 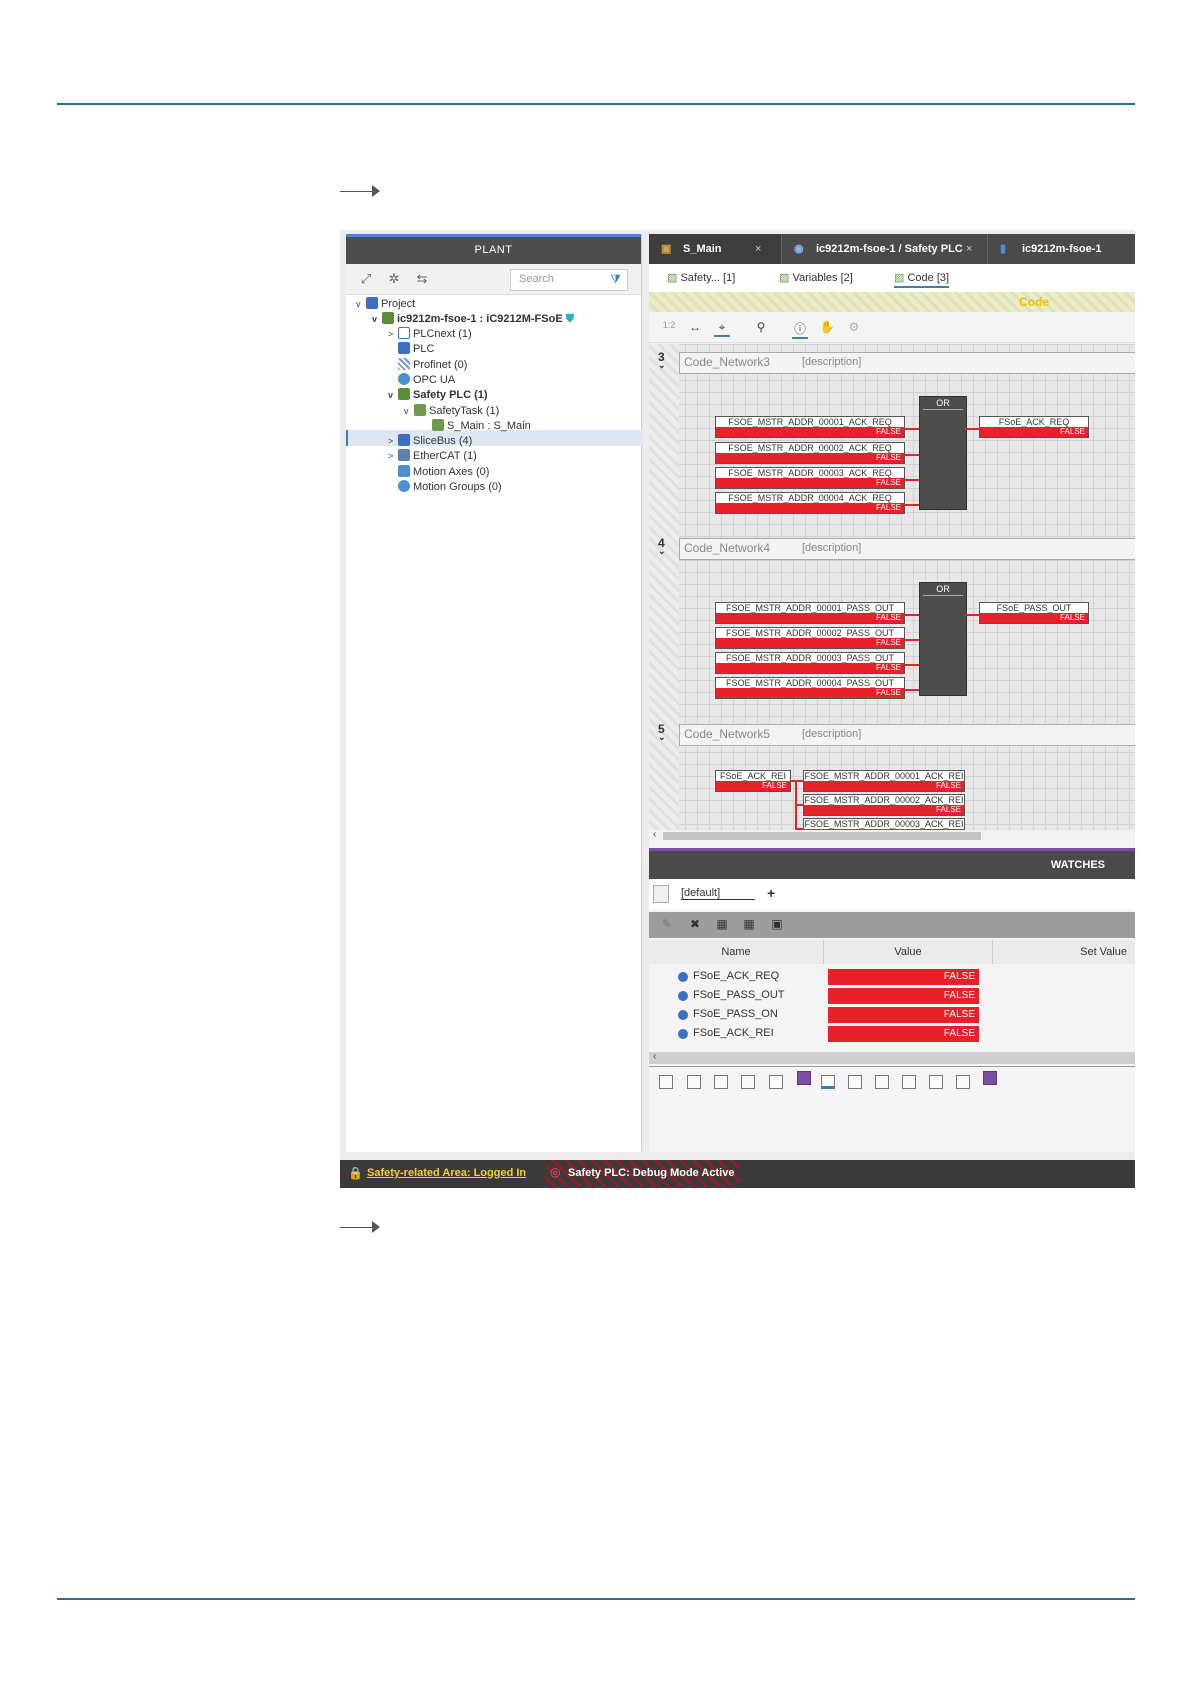 What do you see at coordinates (753, 781) in the screenshot?
I see `source-variable: FSoE_ACK_REI FALSE` at bounding box center [753, 781].